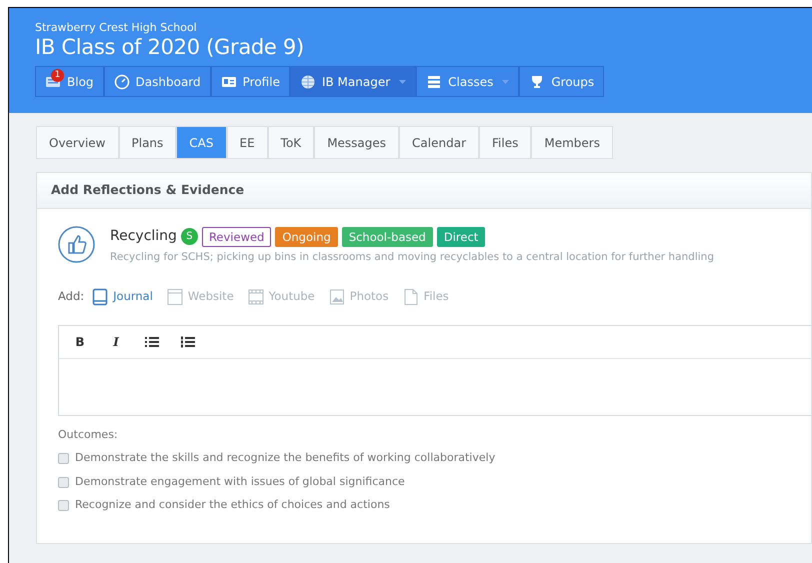 This screenshot has height=563, width=812. What do you see at coordinates (88, 434) in the screenshot?
I see `outcomes-label: Outcomes:` at bounding box center [88, 434].